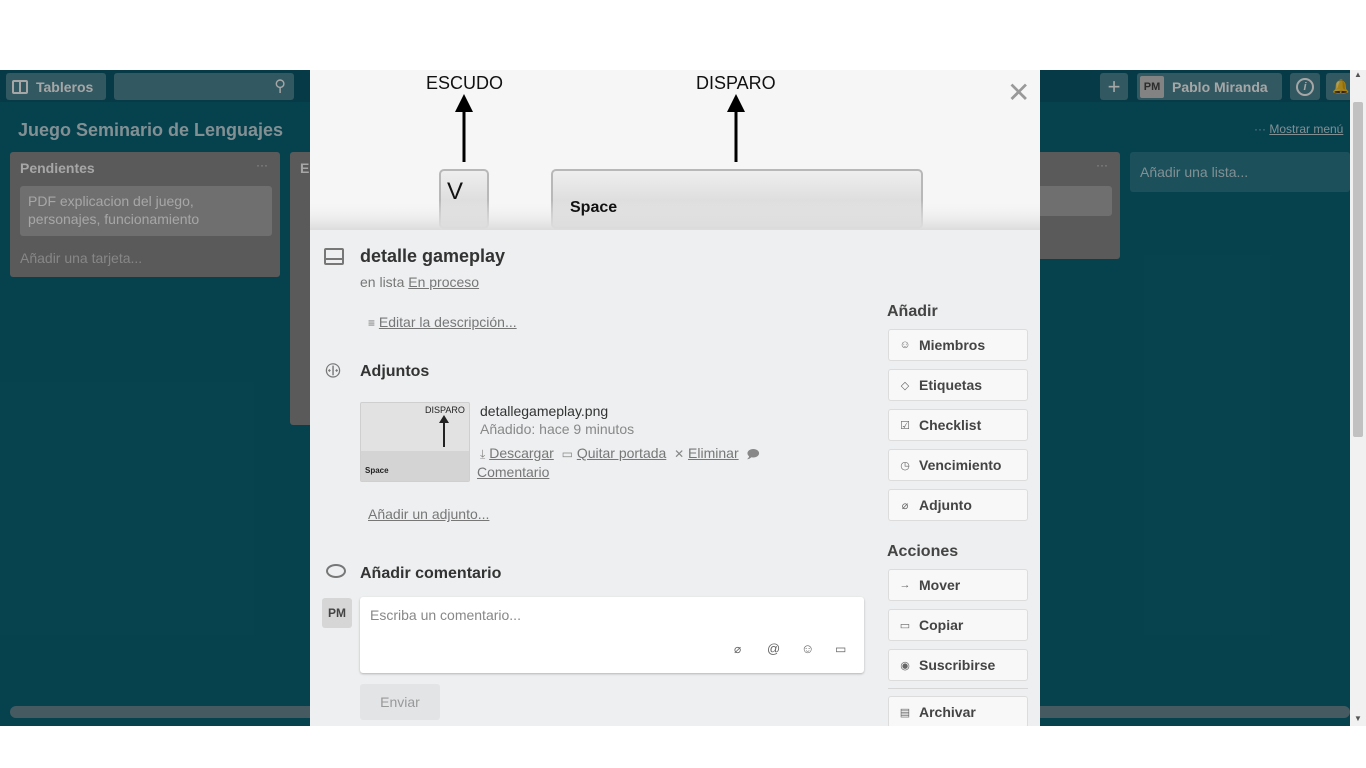 The image size is (1366, 768). I want to click on attachment-added: Añadido: hace 9 minutos, so click(557, 429).